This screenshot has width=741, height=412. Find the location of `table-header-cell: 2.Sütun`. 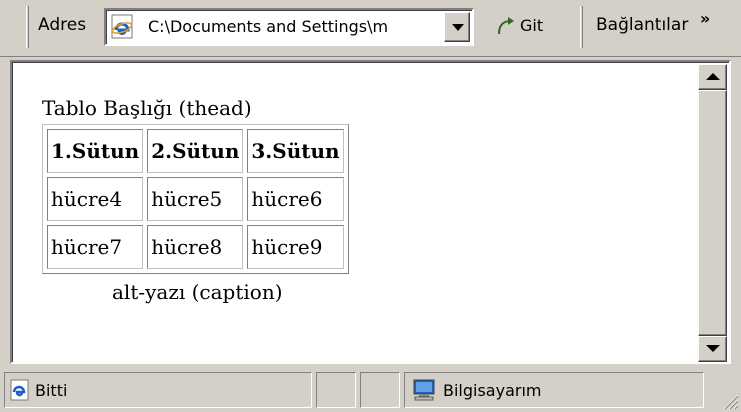

table-header-cell: 2.Sütun is located at coordinates (195, 151).